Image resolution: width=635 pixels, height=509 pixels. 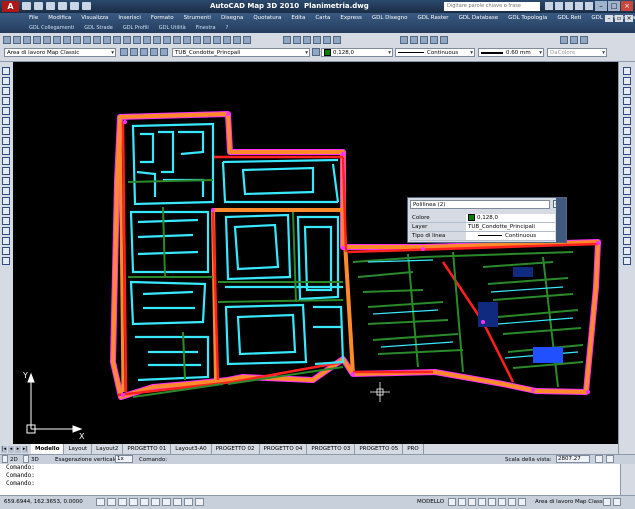 I want to click on ellipse-tool-icon, so click(x=6, y=161).